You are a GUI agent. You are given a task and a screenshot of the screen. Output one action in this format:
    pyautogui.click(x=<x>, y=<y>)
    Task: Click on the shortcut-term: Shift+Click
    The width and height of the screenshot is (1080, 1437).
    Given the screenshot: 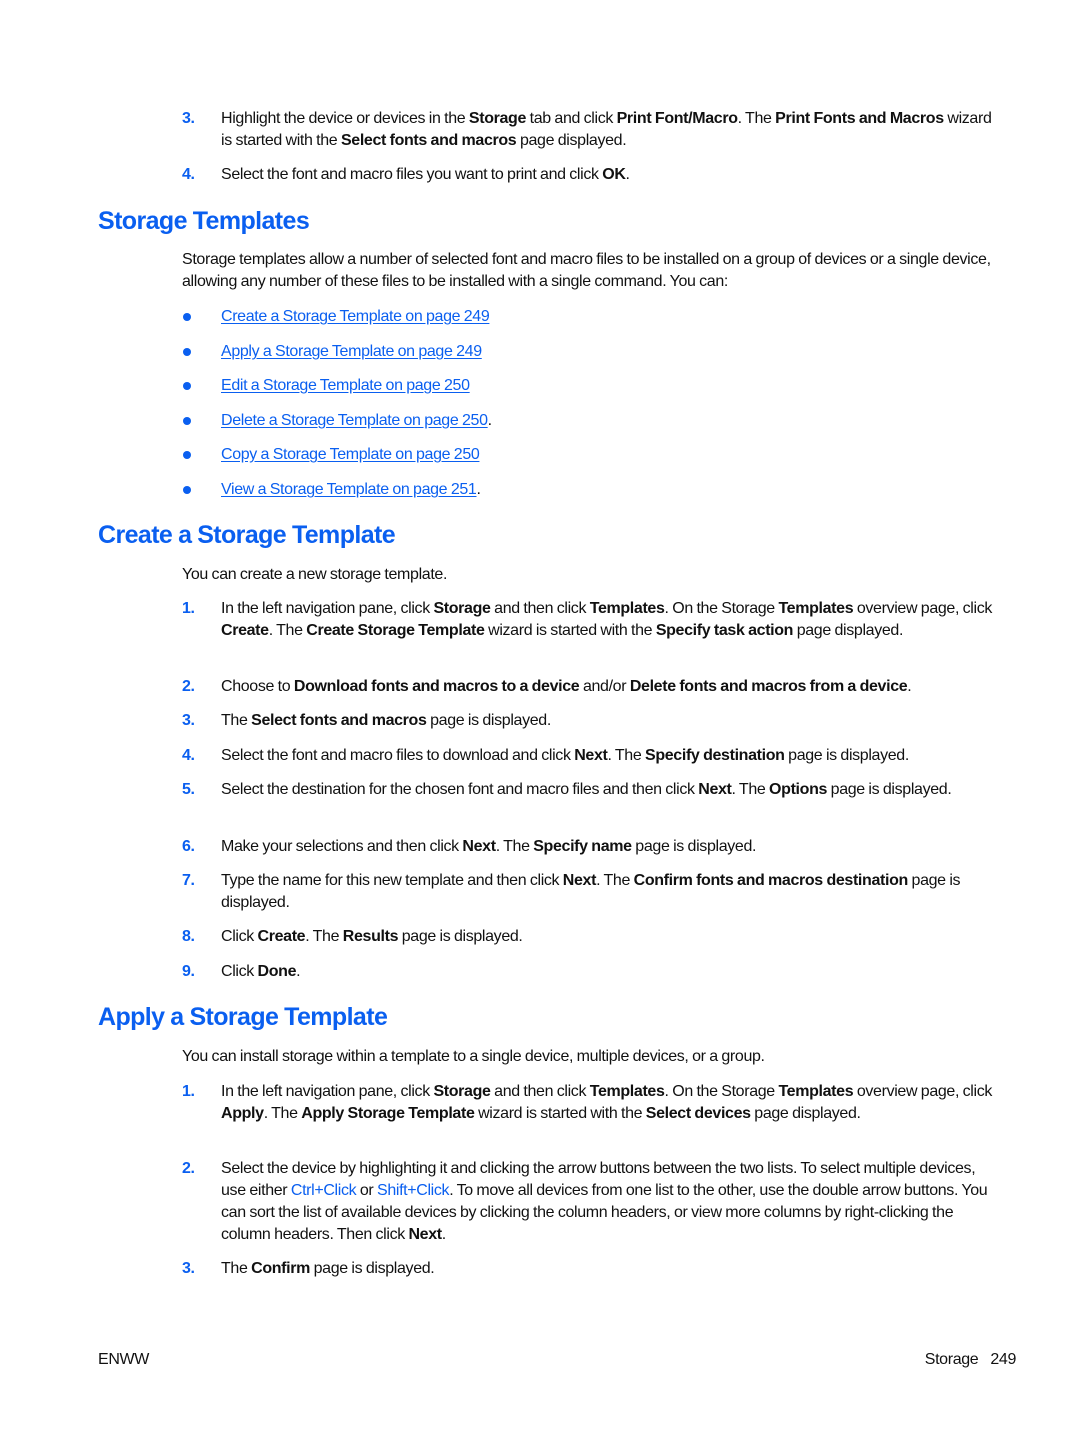 What is the action you would take?
    pyautogui.click(x=413, y=1190)
    